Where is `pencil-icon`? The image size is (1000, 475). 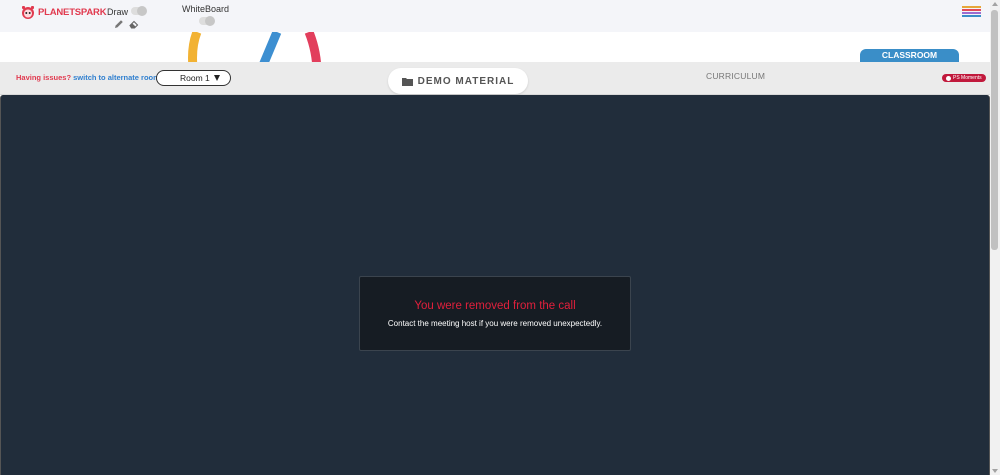
pencil-icon is located at coordinates (119, 24).